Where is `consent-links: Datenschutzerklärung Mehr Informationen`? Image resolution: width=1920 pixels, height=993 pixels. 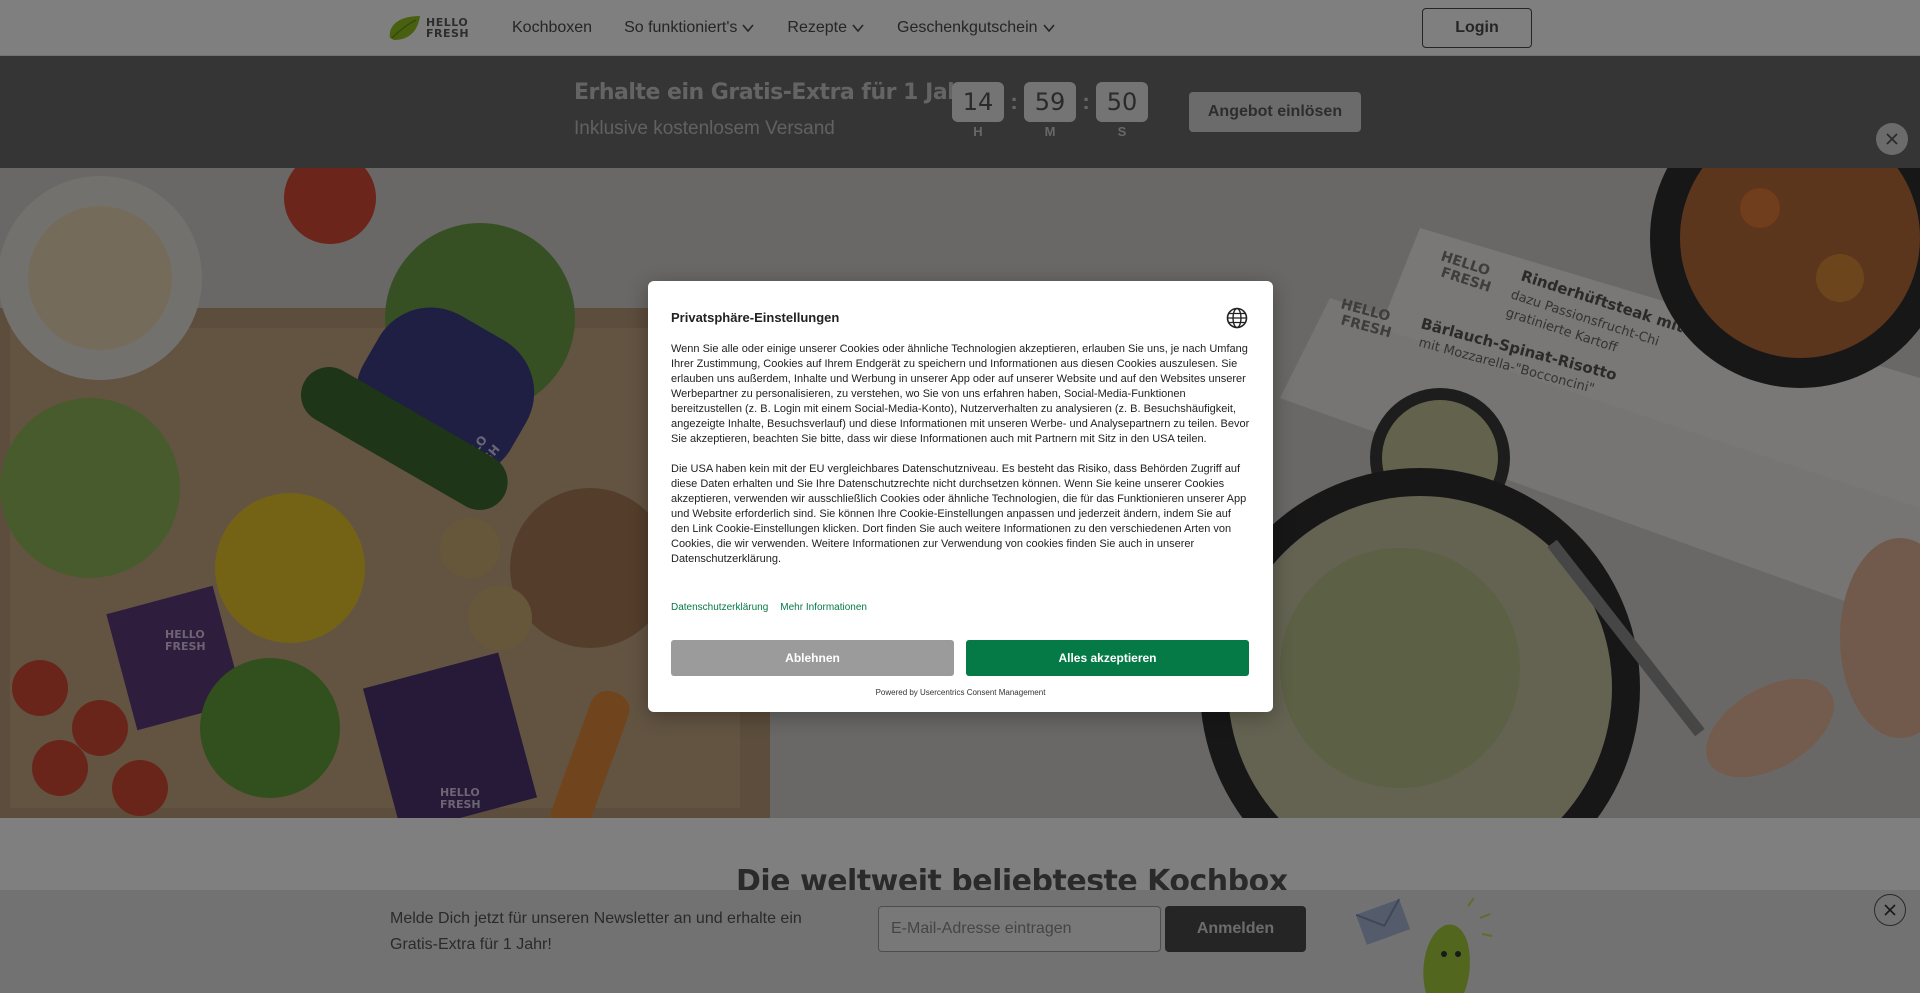 consent-links: Datenschutzerklärung Mehr Informationen is located at coordinates (769, 607).